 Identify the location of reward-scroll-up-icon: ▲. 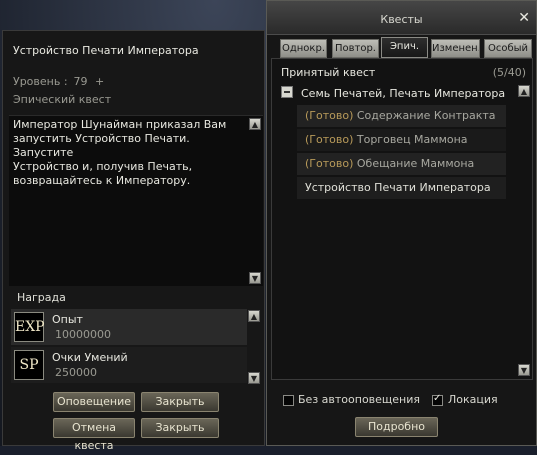
(254, 316).